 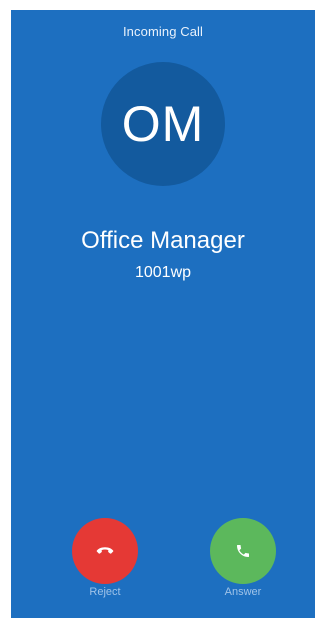 What do you see at coordinates (243, 592) in the screenshot?
I see `answer-label: Answer` at bounding box center [243, 592].